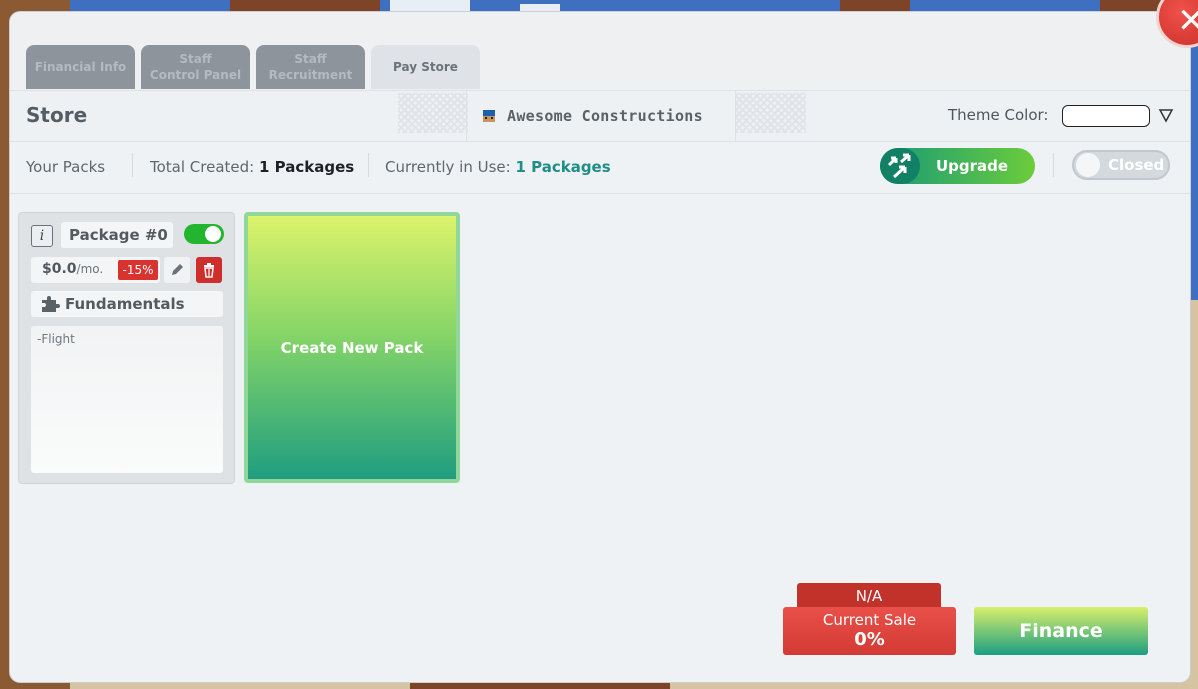 The height and width of the screenshot is (689, 1198). Describe the element at coordinates (869, 596) in the screenshot. I see `sale-status-badge: N/A` at that location.